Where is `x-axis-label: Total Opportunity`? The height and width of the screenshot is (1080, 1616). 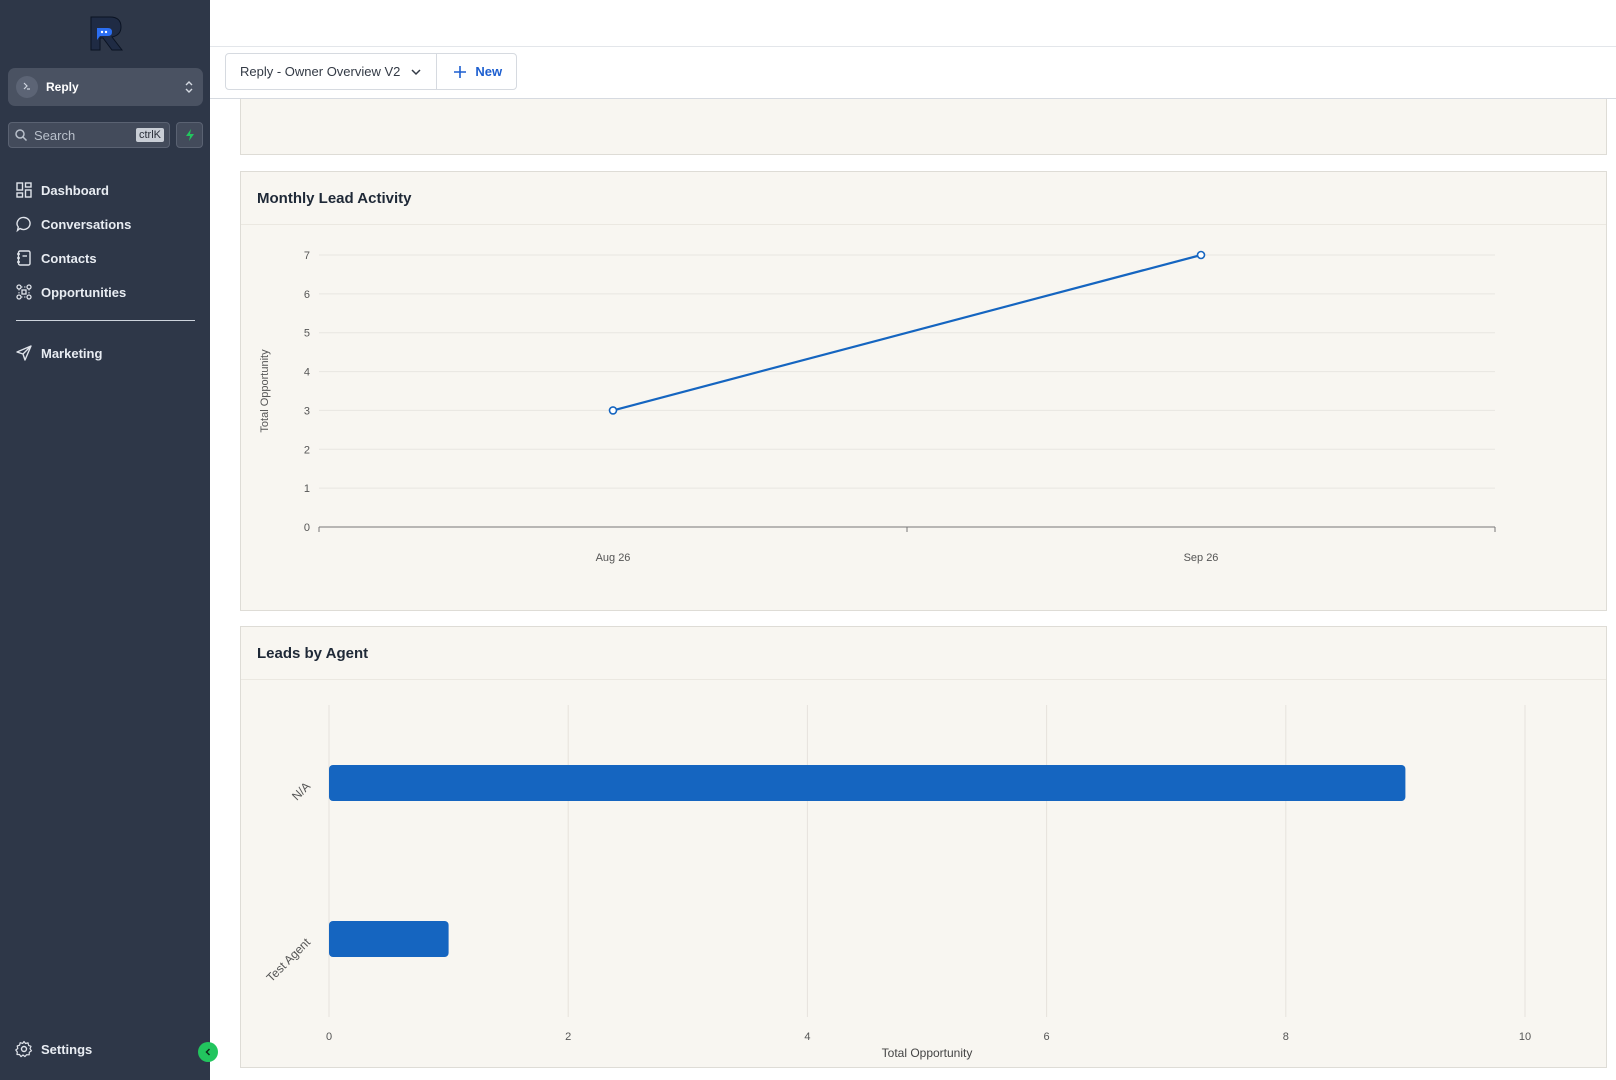 x-axis-label: Total Opportunity is located at coordinates (927, 1053).